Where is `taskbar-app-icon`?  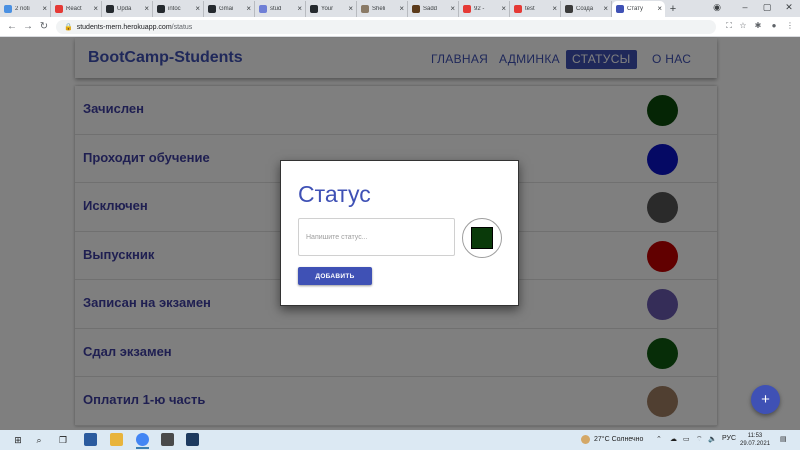
taskbar-app-icon is located at coordinates (90, 439).